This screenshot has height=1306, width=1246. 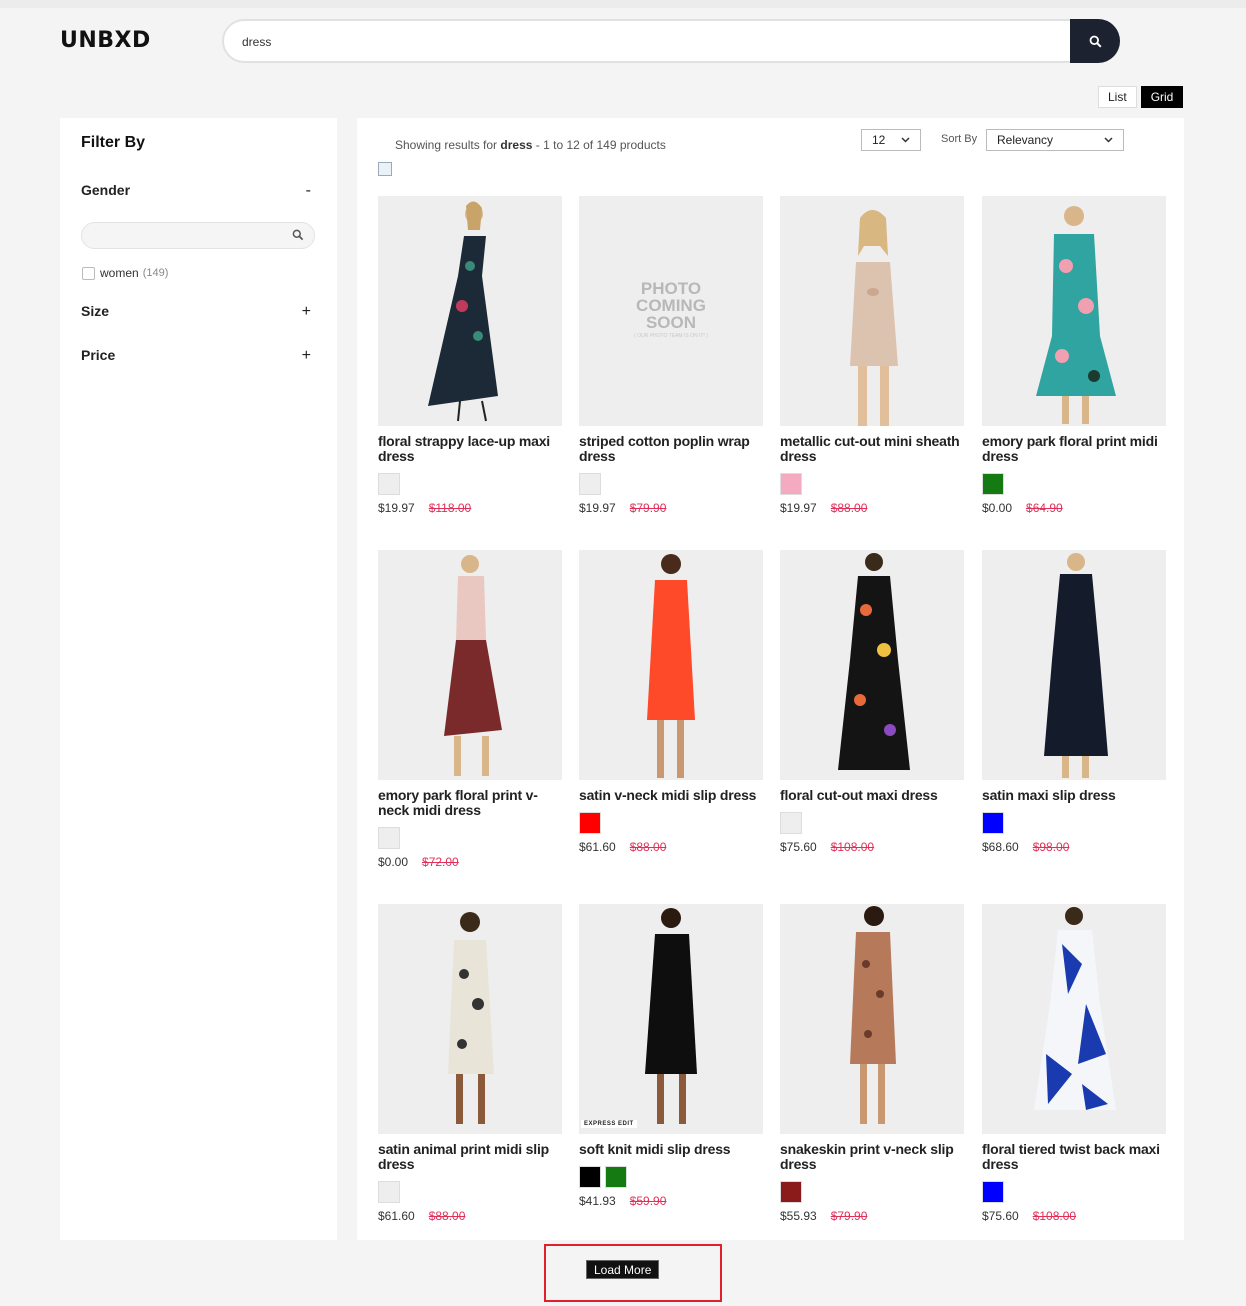 What do you see at coordinates (1074, 449) in the screenshot?
I see `product-name: emory park floral print midi dress` at bounding box center [1074, 449].